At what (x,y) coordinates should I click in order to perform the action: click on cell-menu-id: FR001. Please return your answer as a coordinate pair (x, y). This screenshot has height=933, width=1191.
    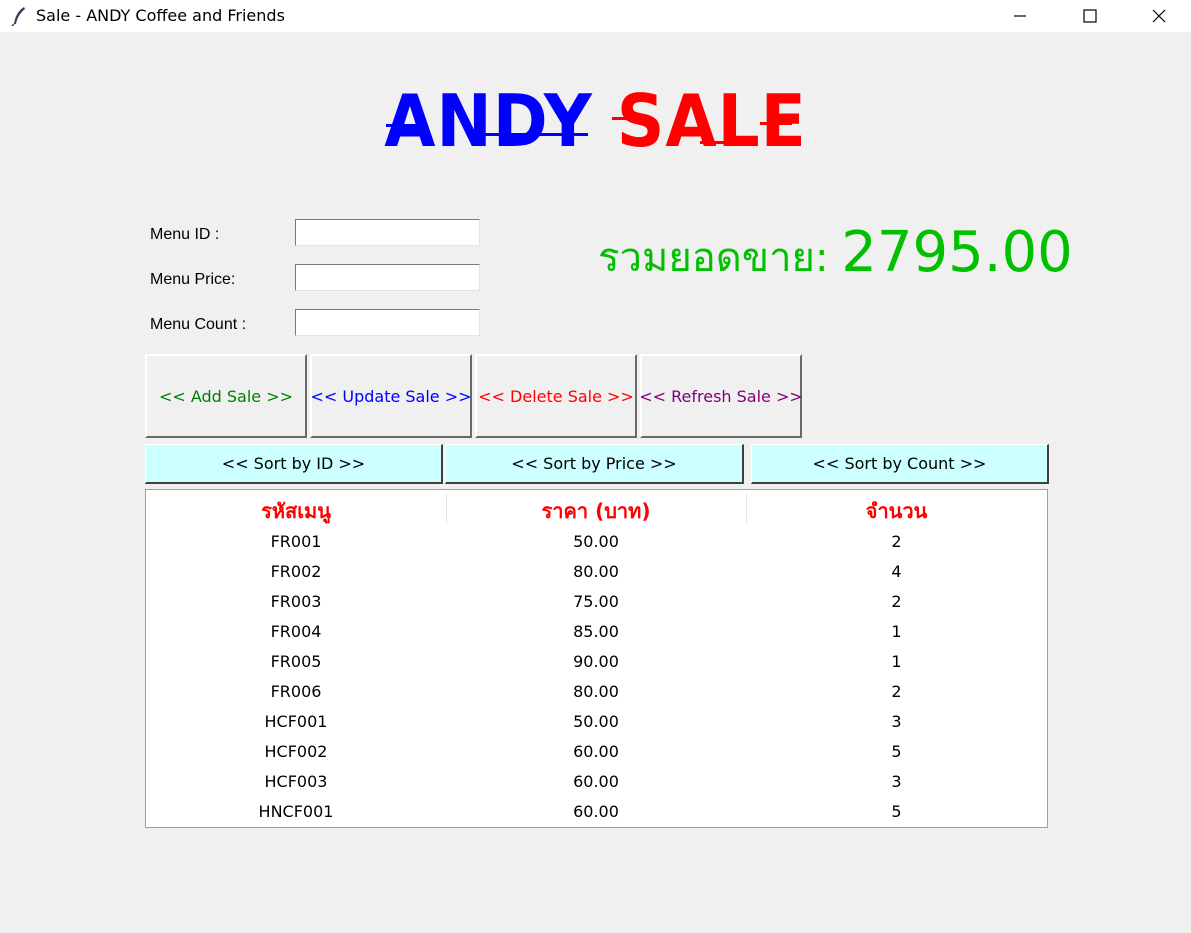
    Looking at the image, I should click on (296, 541).